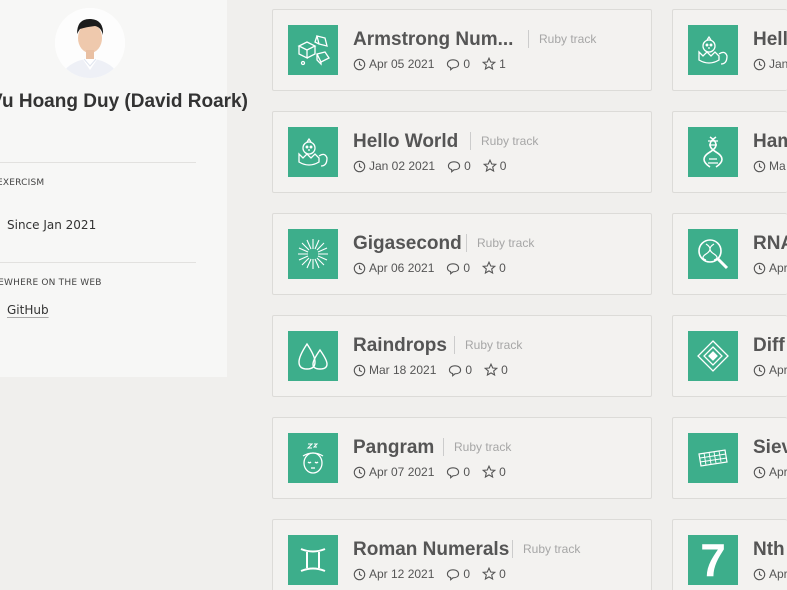  Describe the element at coordinates (729, 356) in the screenshot. I see `solution-card: Diff Apr` at that location.